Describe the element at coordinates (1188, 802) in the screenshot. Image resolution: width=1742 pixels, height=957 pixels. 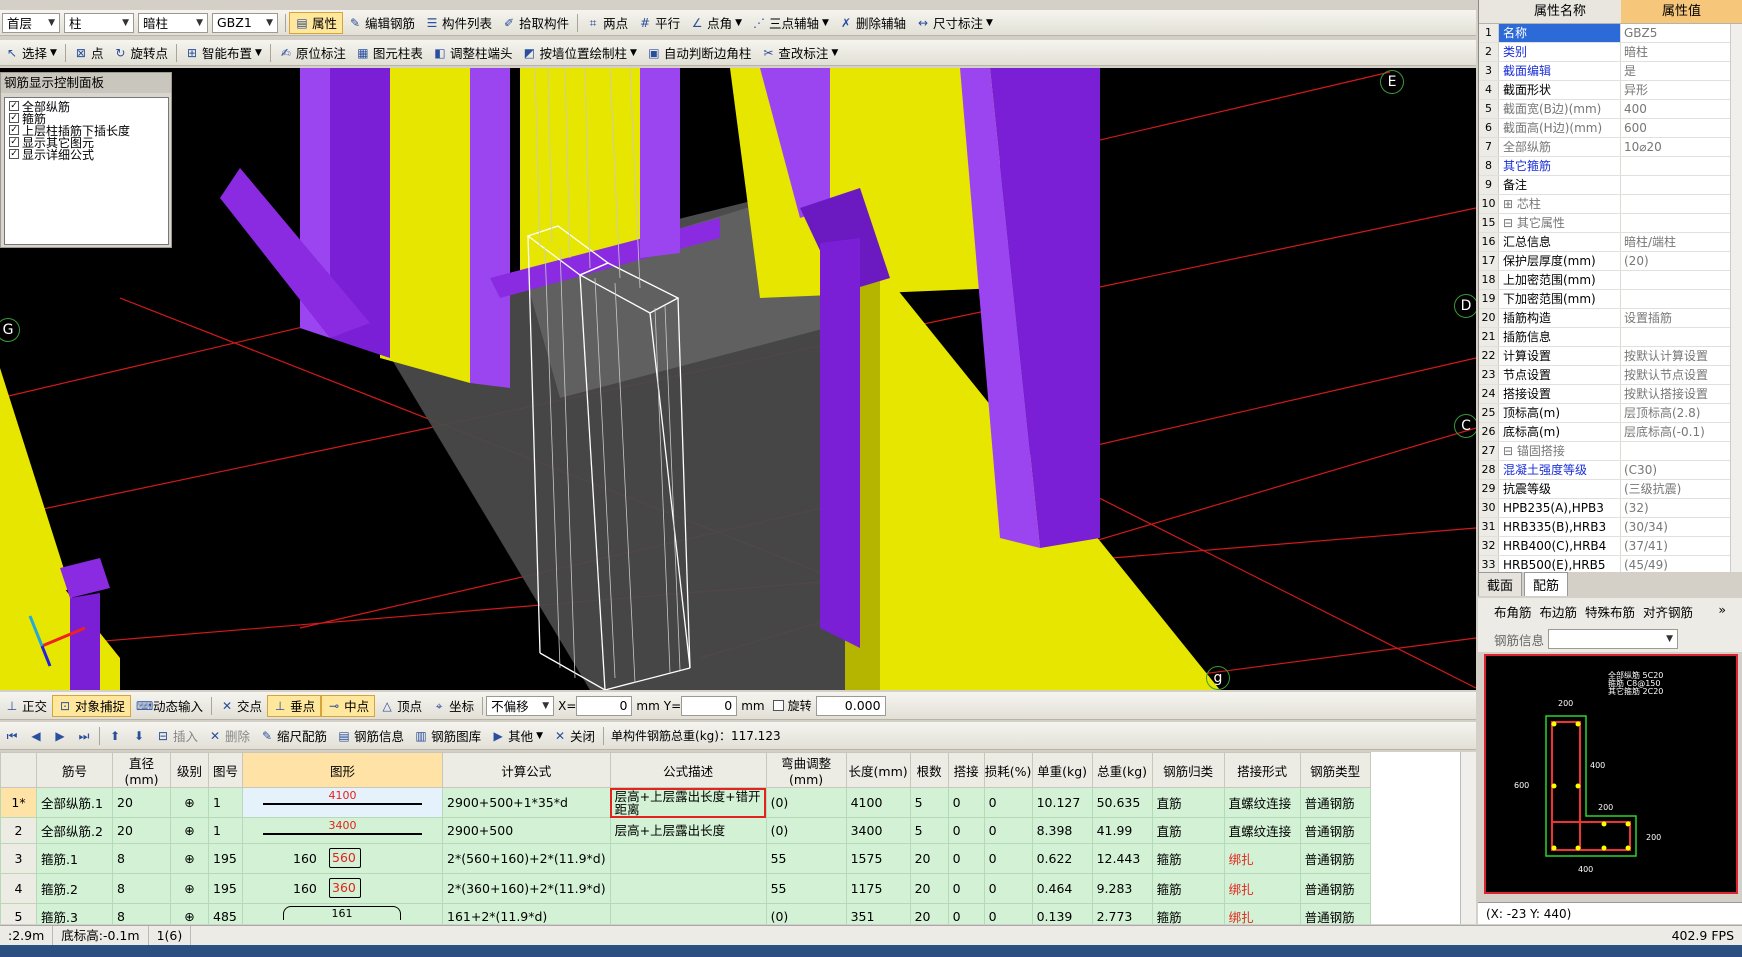
I see `category-cell: 直筋` at that location.